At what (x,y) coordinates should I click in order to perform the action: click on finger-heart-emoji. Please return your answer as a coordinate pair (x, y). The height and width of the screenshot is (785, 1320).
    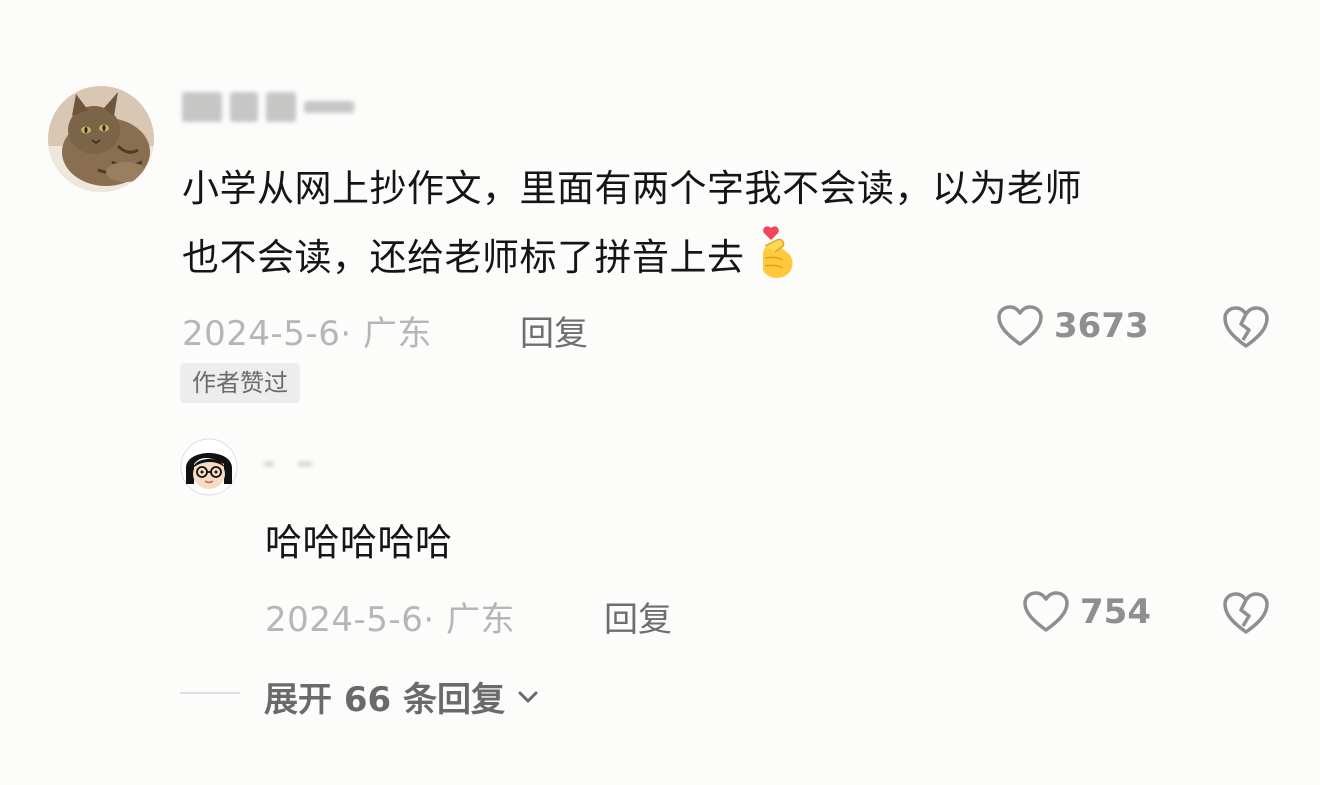
    Looking at the image, I should click on (777, 252).